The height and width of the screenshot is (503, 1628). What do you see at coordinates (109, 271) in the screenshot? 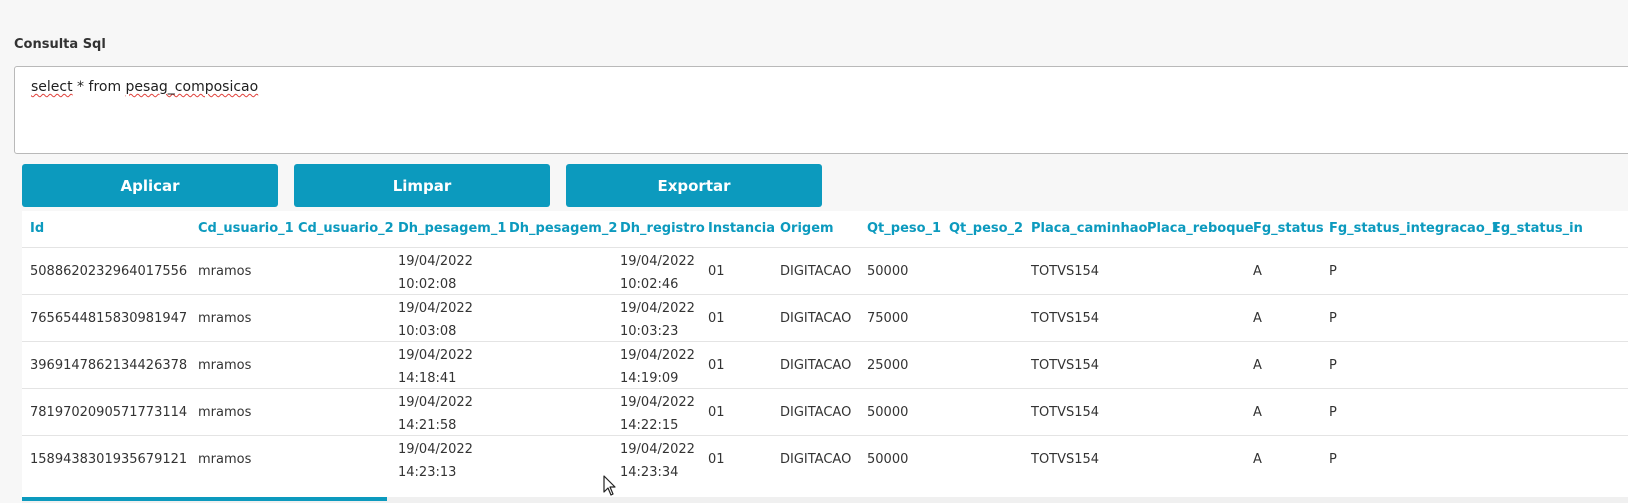
I see `cell-id: 5088620232964017556` at bounding box center [109, 271].